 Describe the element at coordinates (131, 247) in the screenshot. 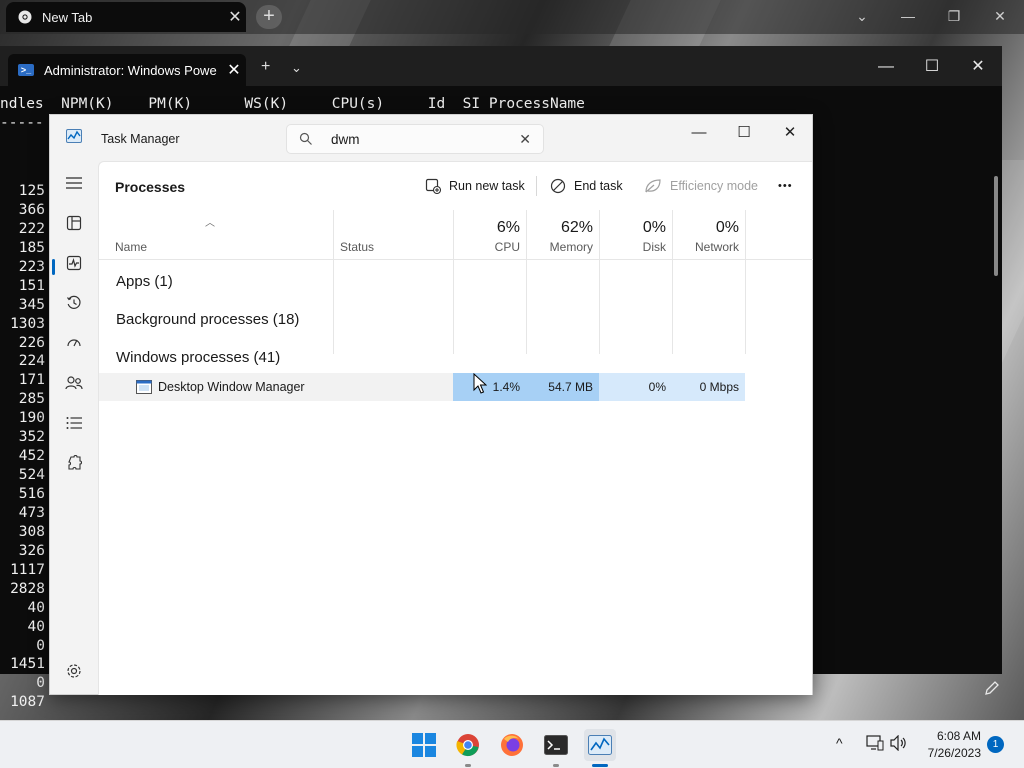

I see `column-header-name: Name` at that location.